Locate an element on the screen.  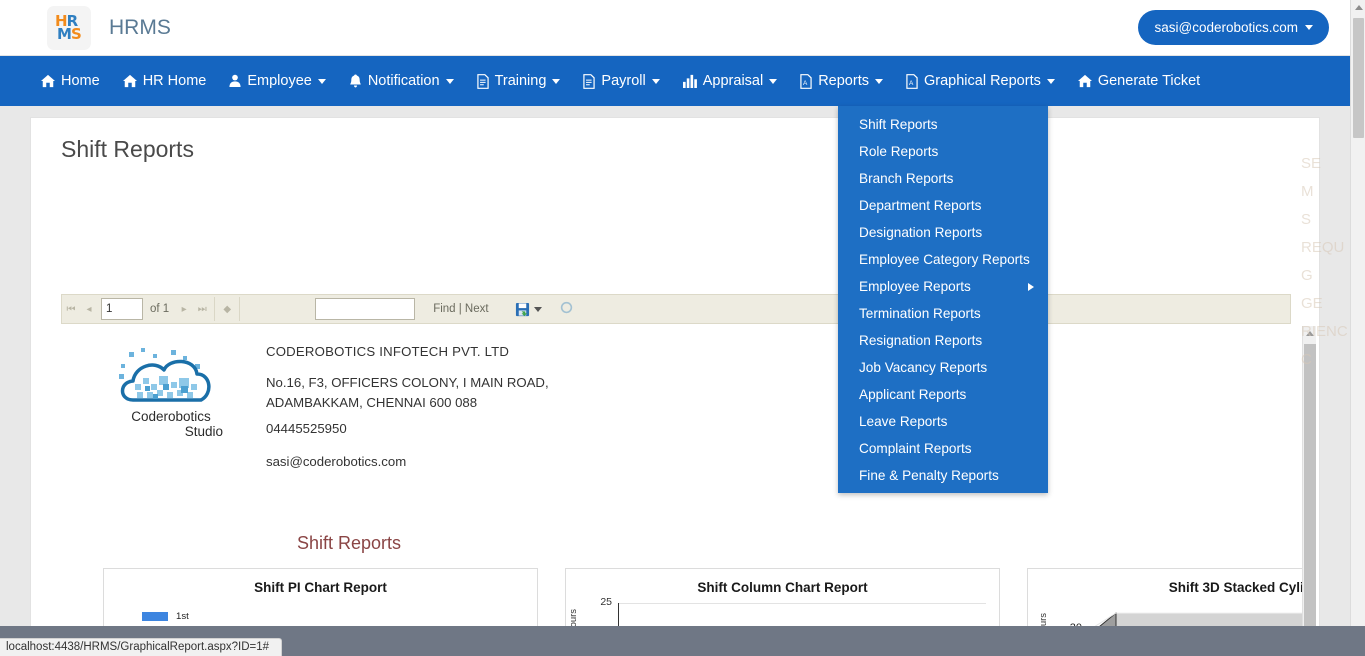
nav-item-appraisal: Appraisal is located at coordinates (730, 81).